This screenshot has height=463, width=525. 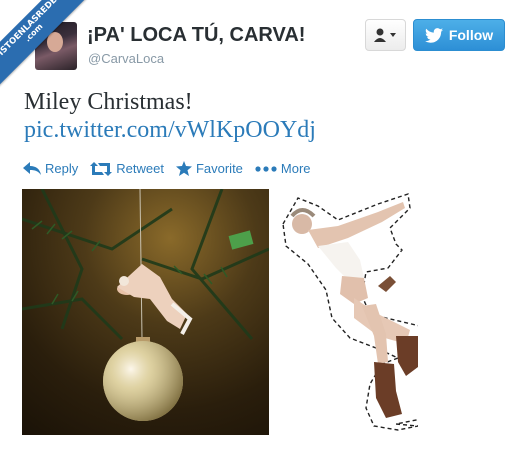 What do you see at coordinates (471, 35) in the screenshot?
I see `follow-label: Follow` at bounding box center [471, 35].